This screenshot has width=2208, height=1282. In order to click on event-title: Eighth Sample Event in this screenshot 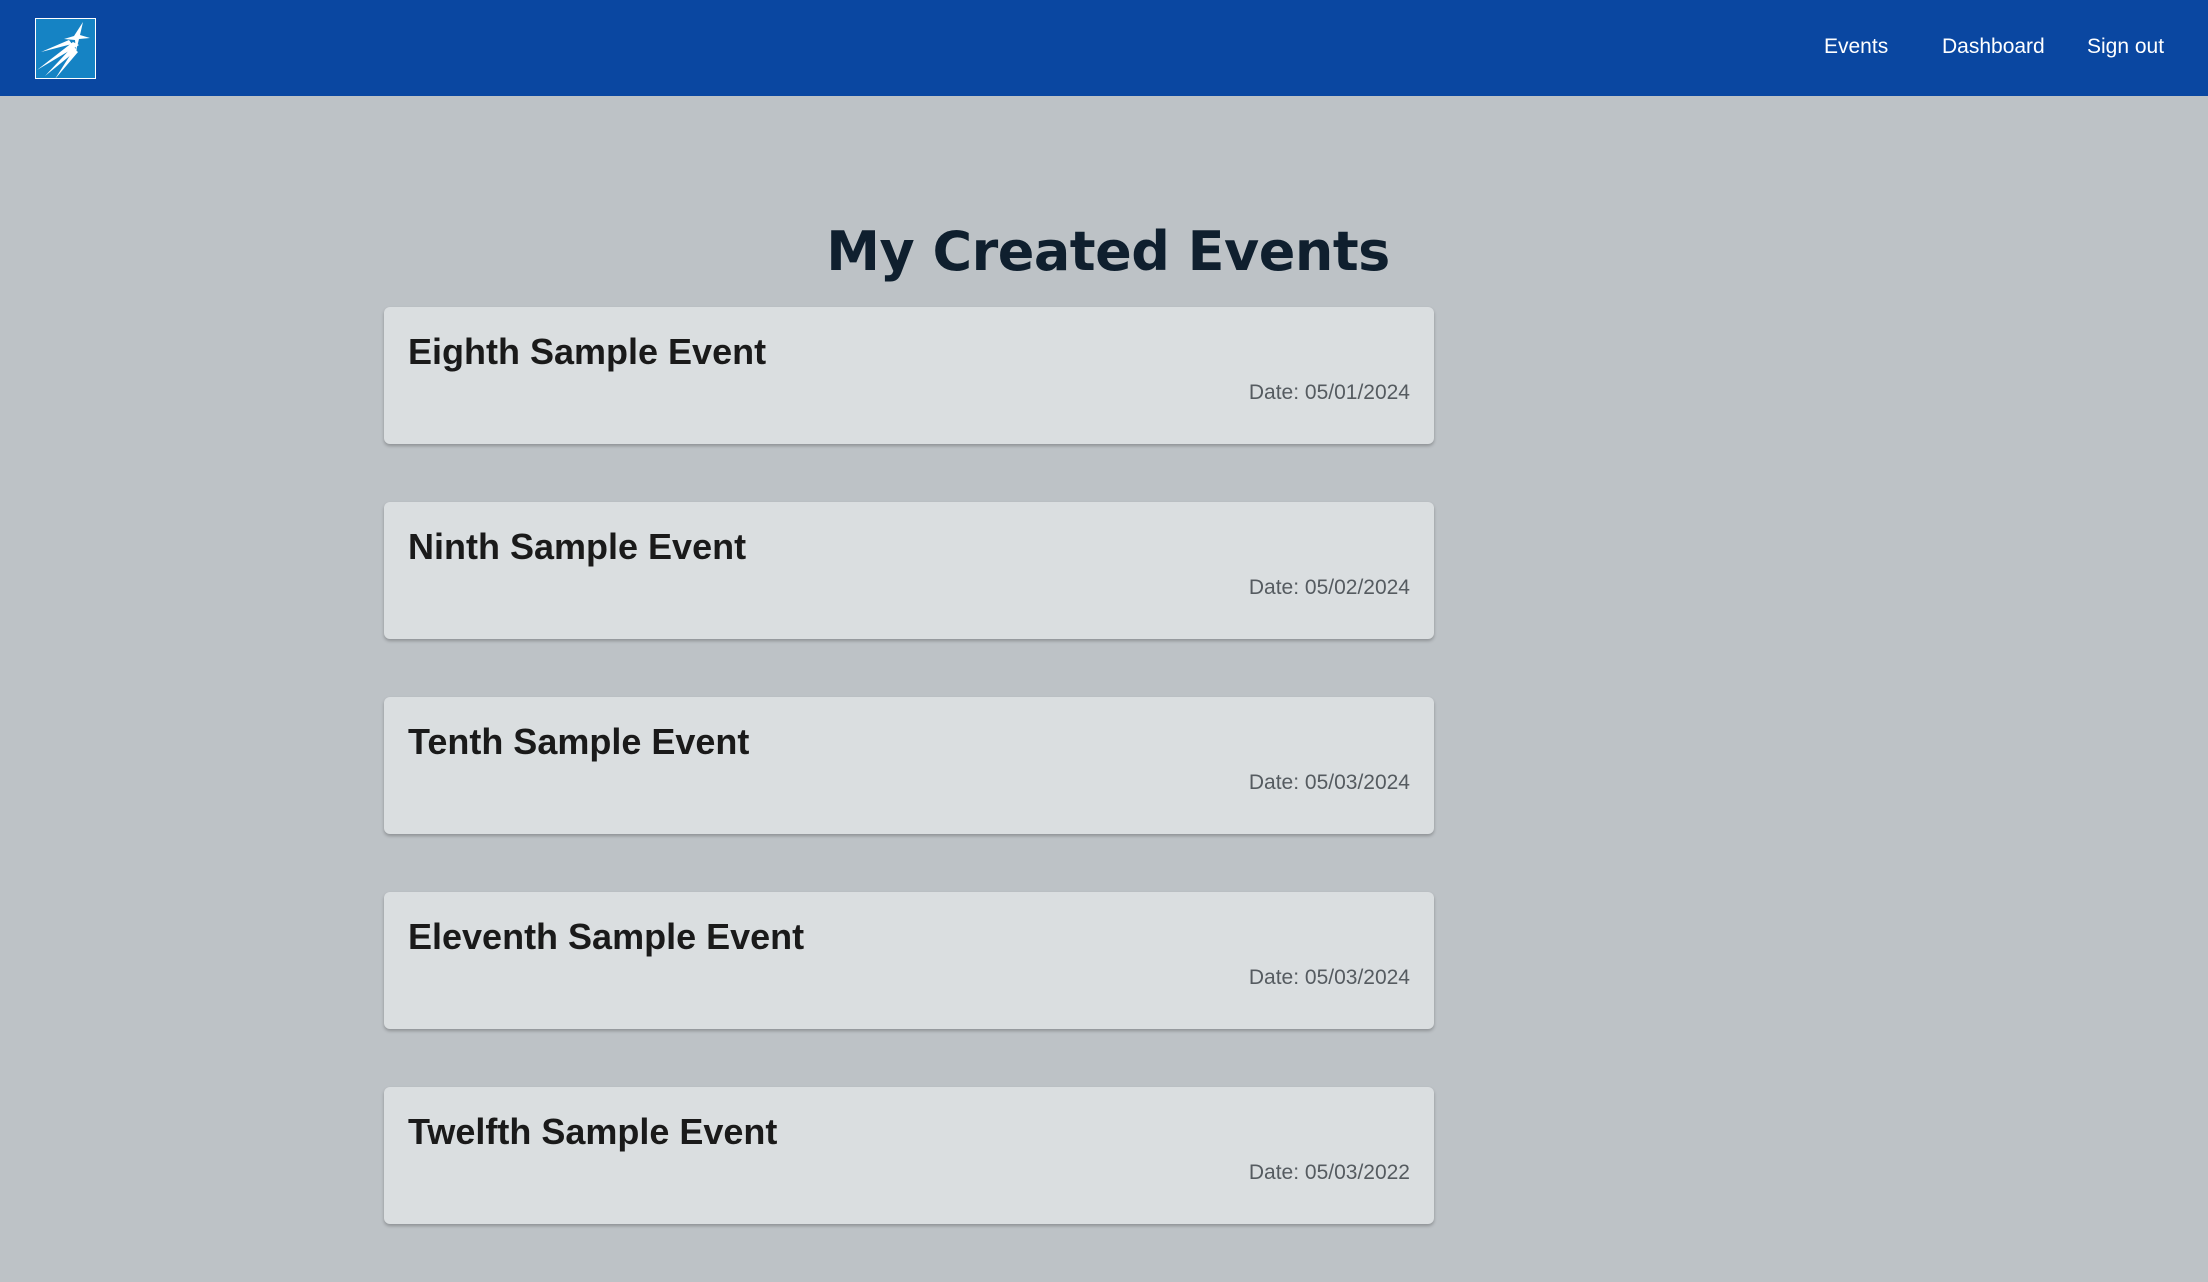, I will do `click(587, 351)`.